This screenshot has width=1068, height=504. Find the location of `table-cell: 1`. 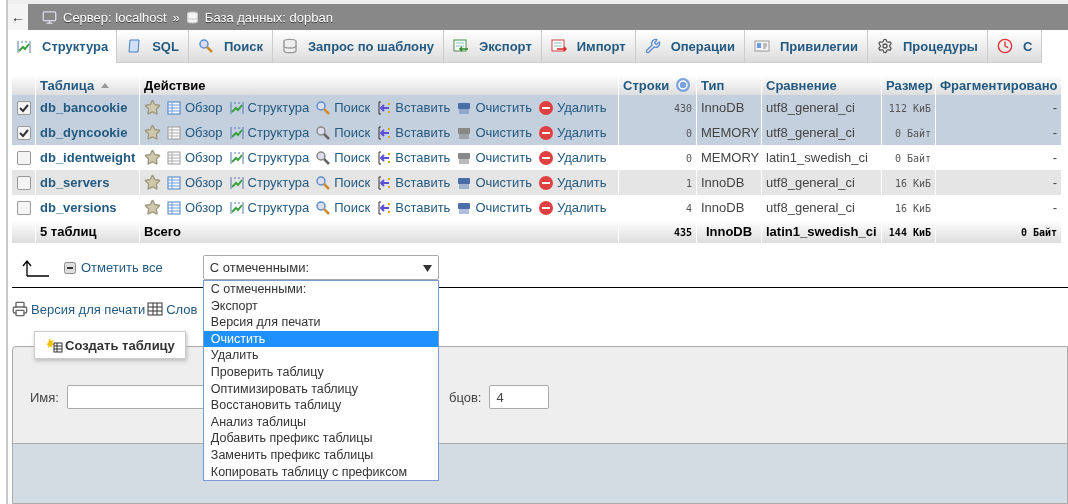

table-cell: 1 is located at coordinates (688, 183).